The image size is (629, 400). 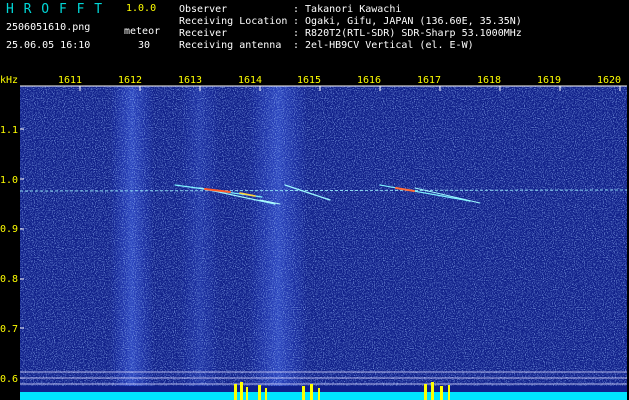 I want to click on info-label-location: Receiving Location, so click(x=233, y=21).